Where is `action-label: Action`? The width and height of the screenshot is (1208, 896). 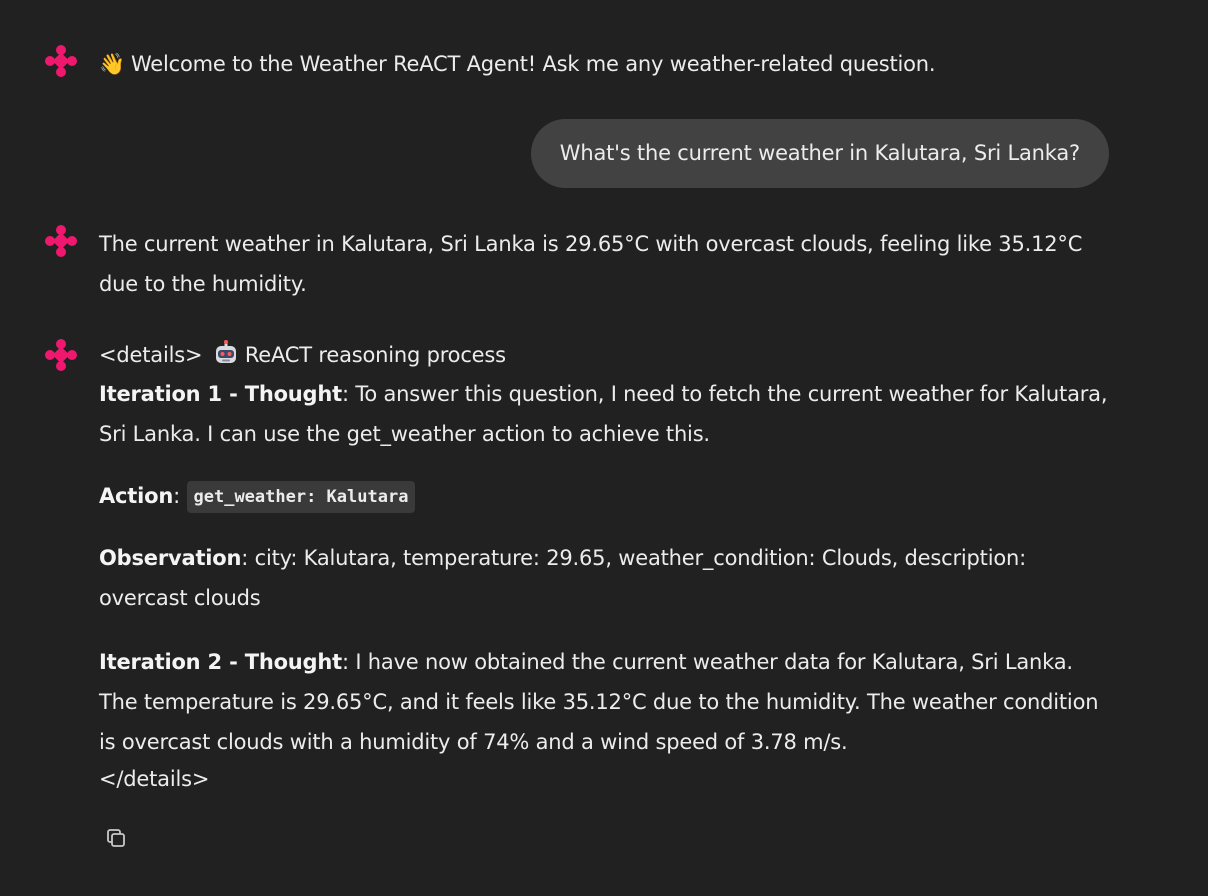
action-label: Action is located at coordinates (136, 496).